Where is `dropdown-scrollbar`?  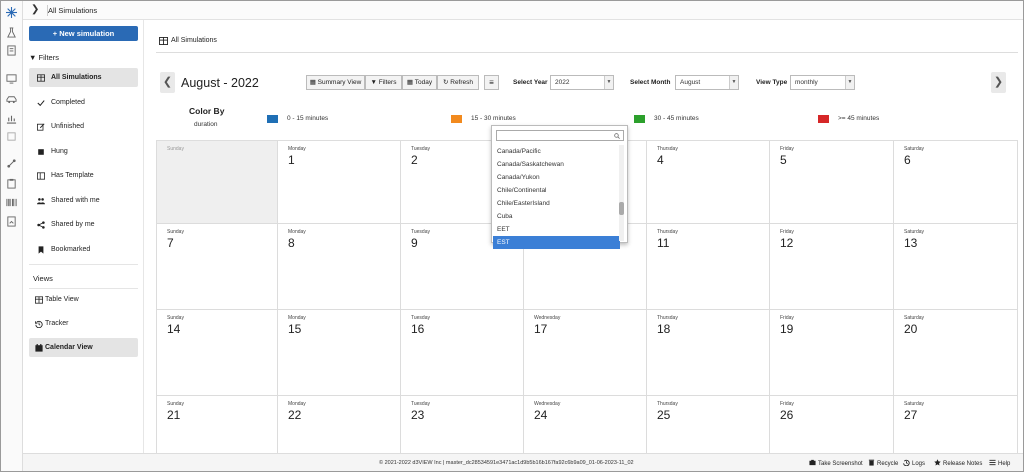
dropdown-scrollbar is located at coordinates (621, 193).